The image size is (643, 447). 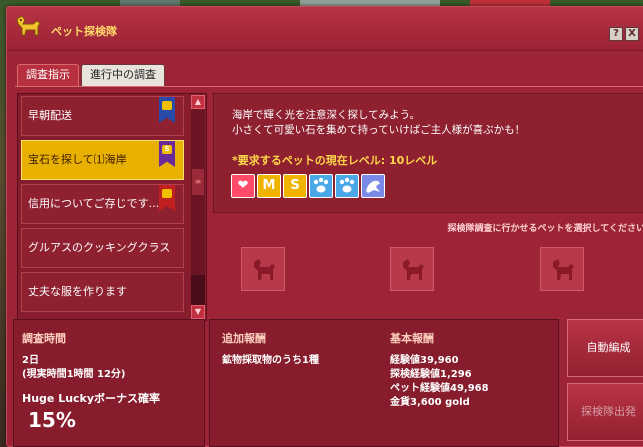 What do you see at coordinates (424, 360) in the screenshot?
I see `base-reward-line: 経験値39,960` at bounding box center [424, 360].